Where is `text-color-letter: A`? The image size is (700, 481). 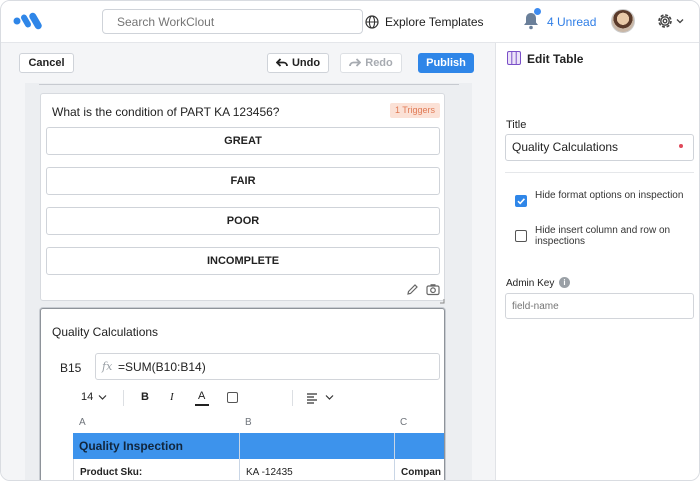
text-color-letter: A is located at coordinates (202, 396).